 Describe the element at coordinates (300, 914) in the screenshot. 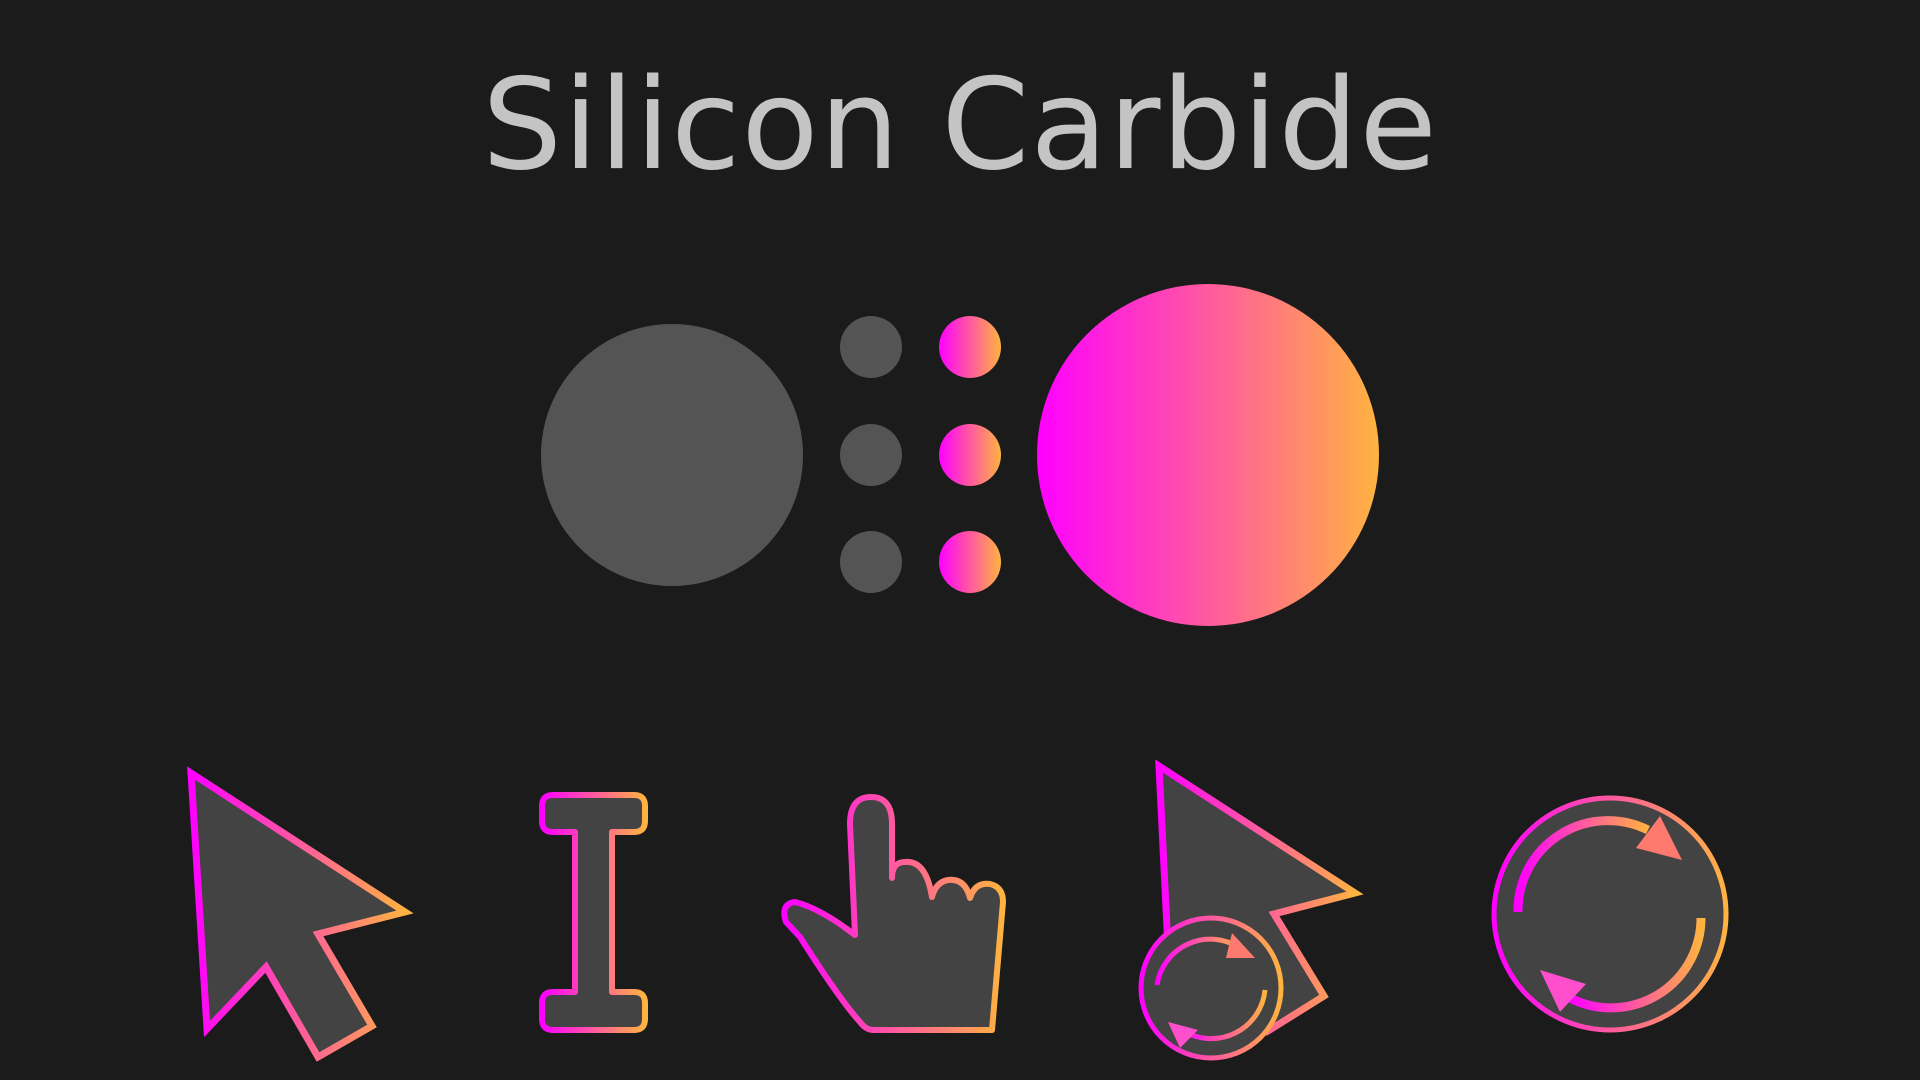

I see `arrow-cursor-icon` at that location.